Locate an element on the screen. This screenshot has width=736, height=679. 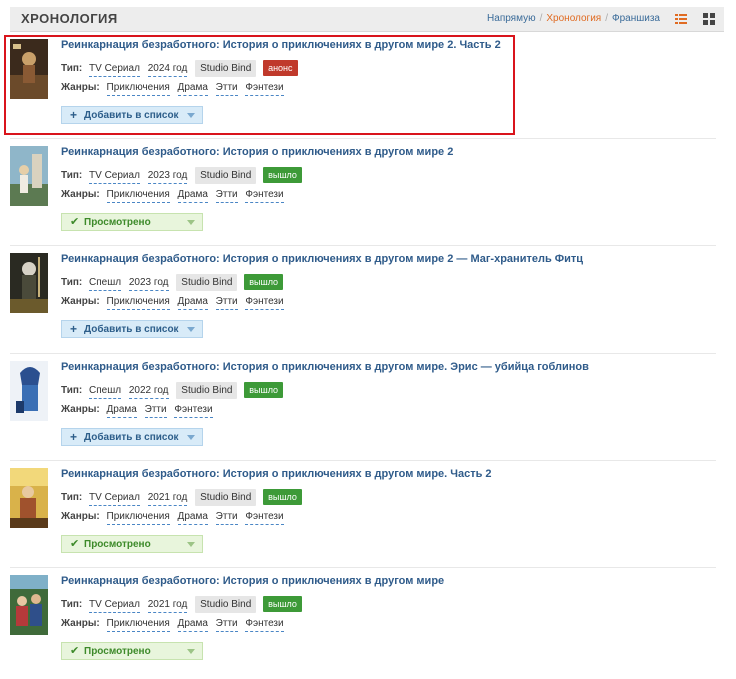
status-badge: анонс is located at coordinates (280, 68).